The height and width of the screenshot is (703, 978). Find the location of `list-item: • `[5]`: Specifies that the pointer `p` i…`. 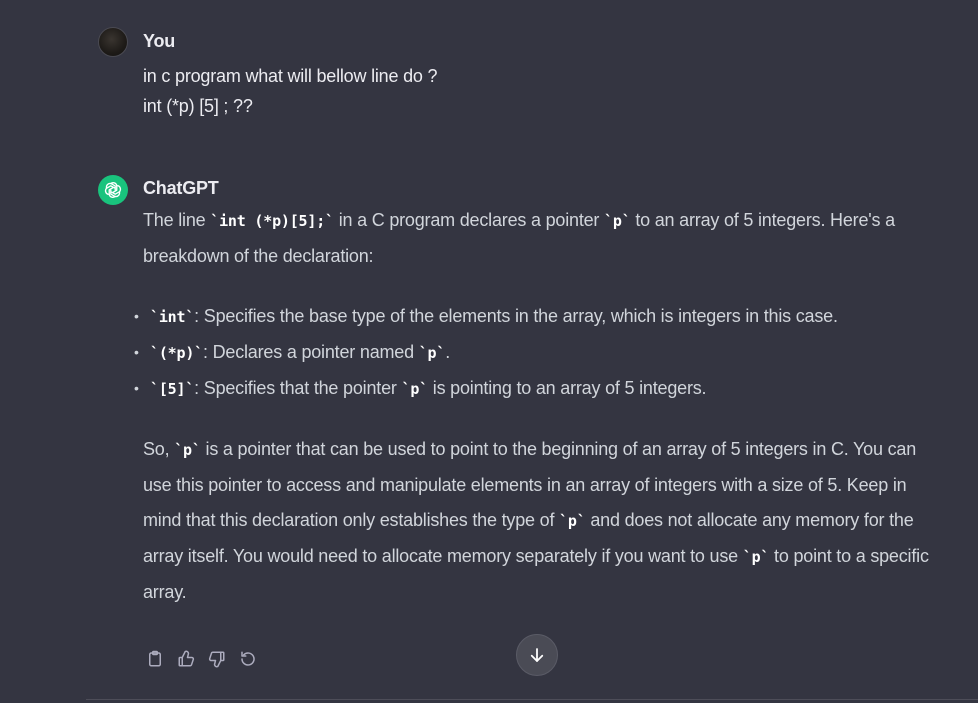

list-item: • `[5]`: Specifies that the pointer `p` i… is located at coordinates (533, 389).